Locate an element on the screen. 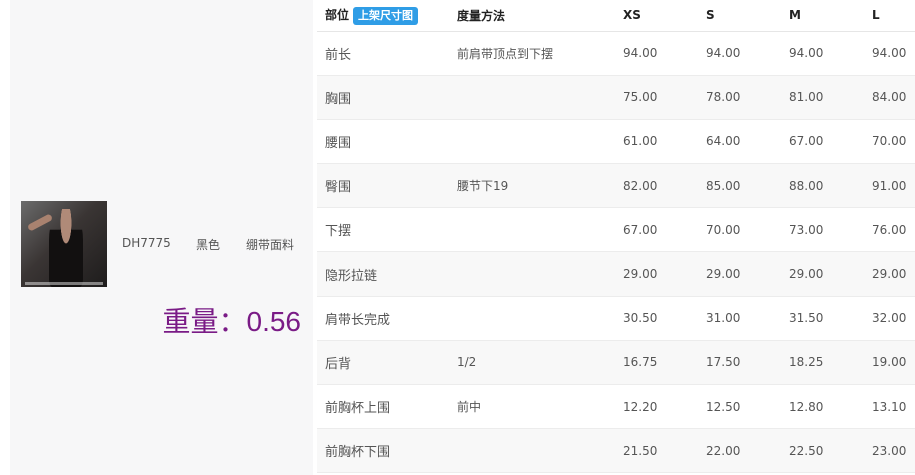  row-xs: 82.00 is located at coordinates (656, 186).